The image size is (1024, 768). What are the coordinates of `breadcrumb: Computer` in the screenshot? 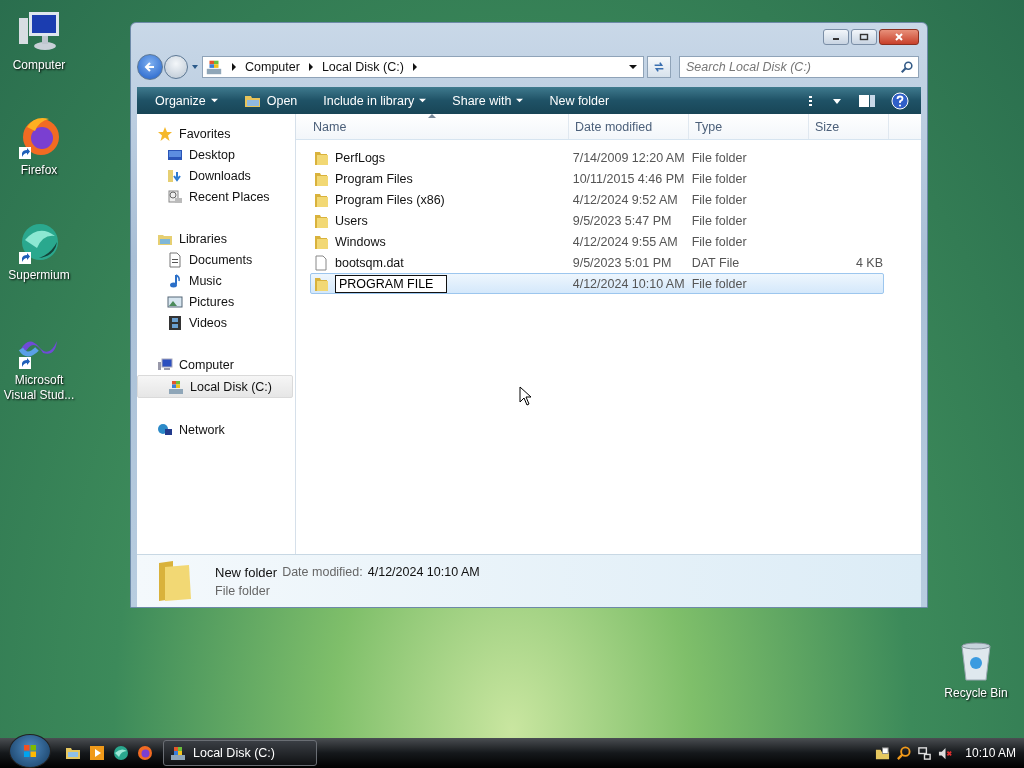 It's located at (272, 67).